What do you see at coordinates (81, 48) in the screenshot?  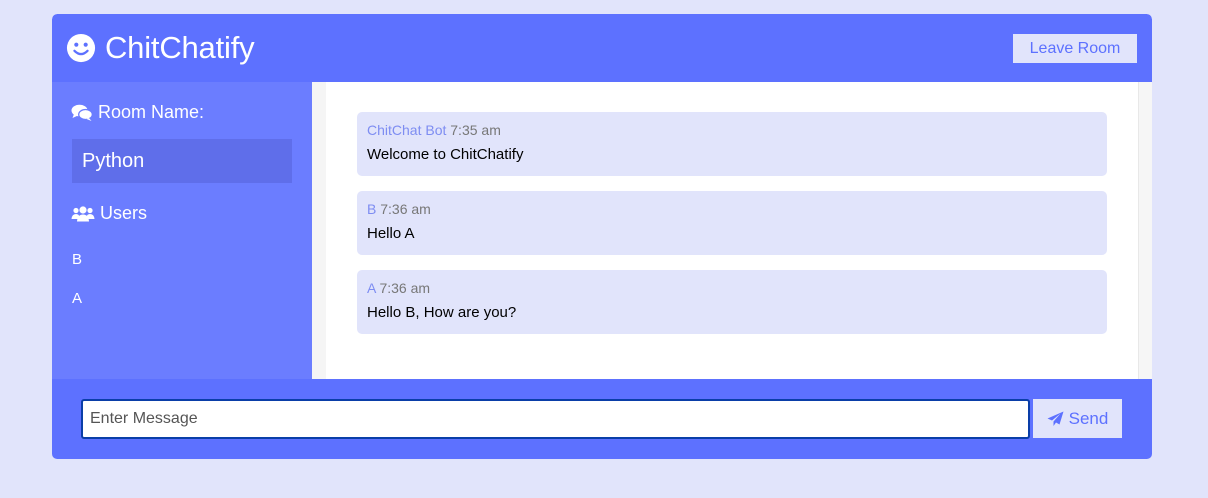 I see `smile-icon` at bounding box center [81, 48].